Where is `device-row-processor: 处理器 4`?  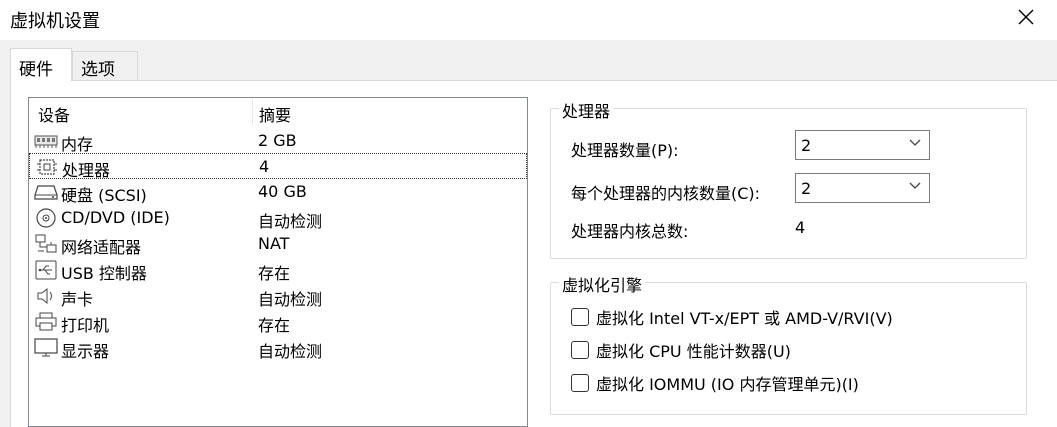
device-row-processor: 处理器 4 is located at coordinates (278, 166).